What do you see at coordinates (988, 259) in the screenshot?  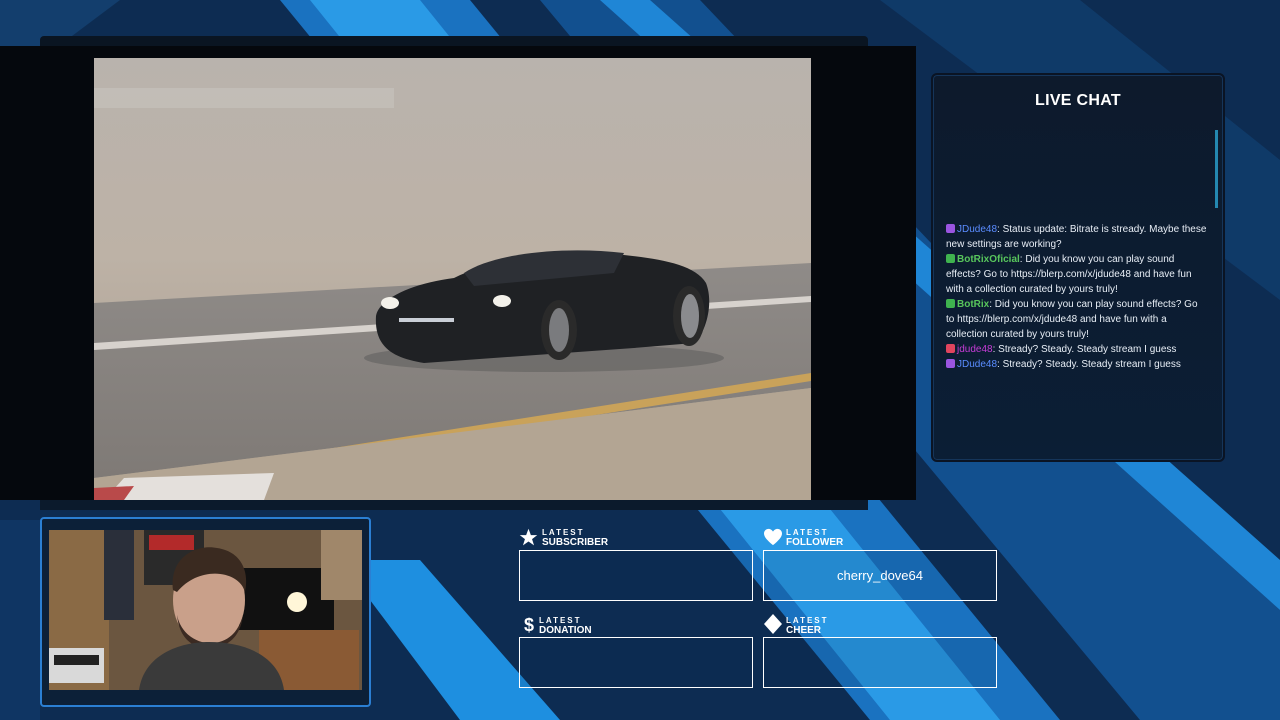 I see `chat-username: BotRixOficial` at bounding box center [988, 259].